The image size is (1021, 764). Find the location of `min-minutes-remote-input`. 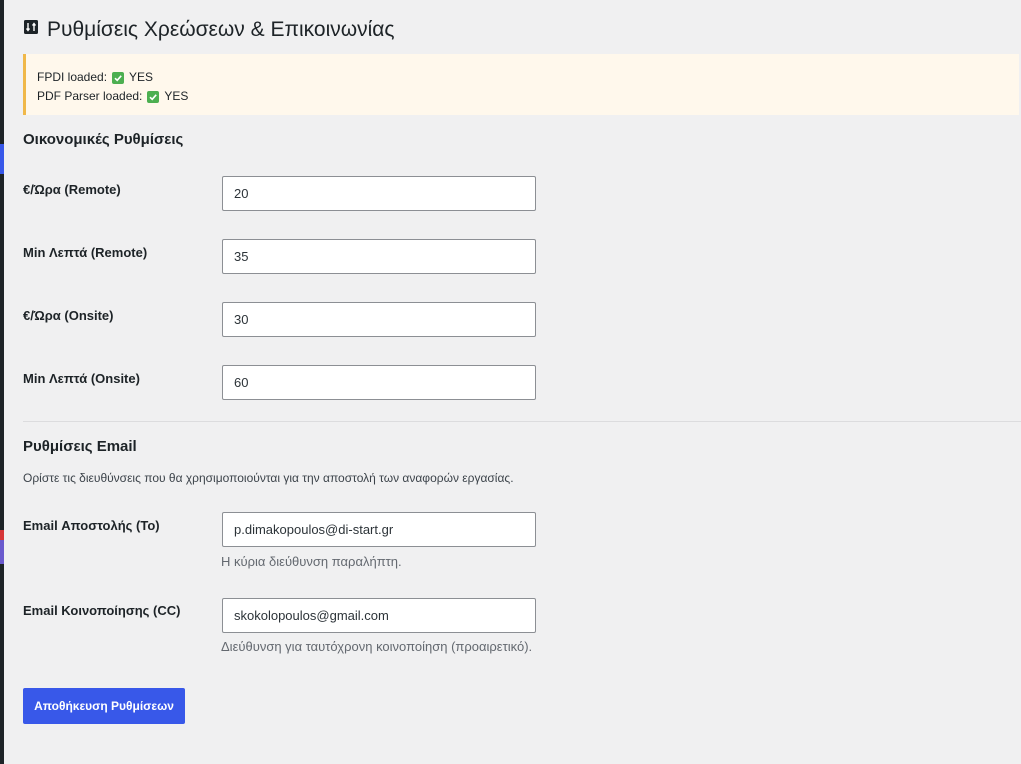

min-minutes-remote-input is located at coordinates (379, 256).